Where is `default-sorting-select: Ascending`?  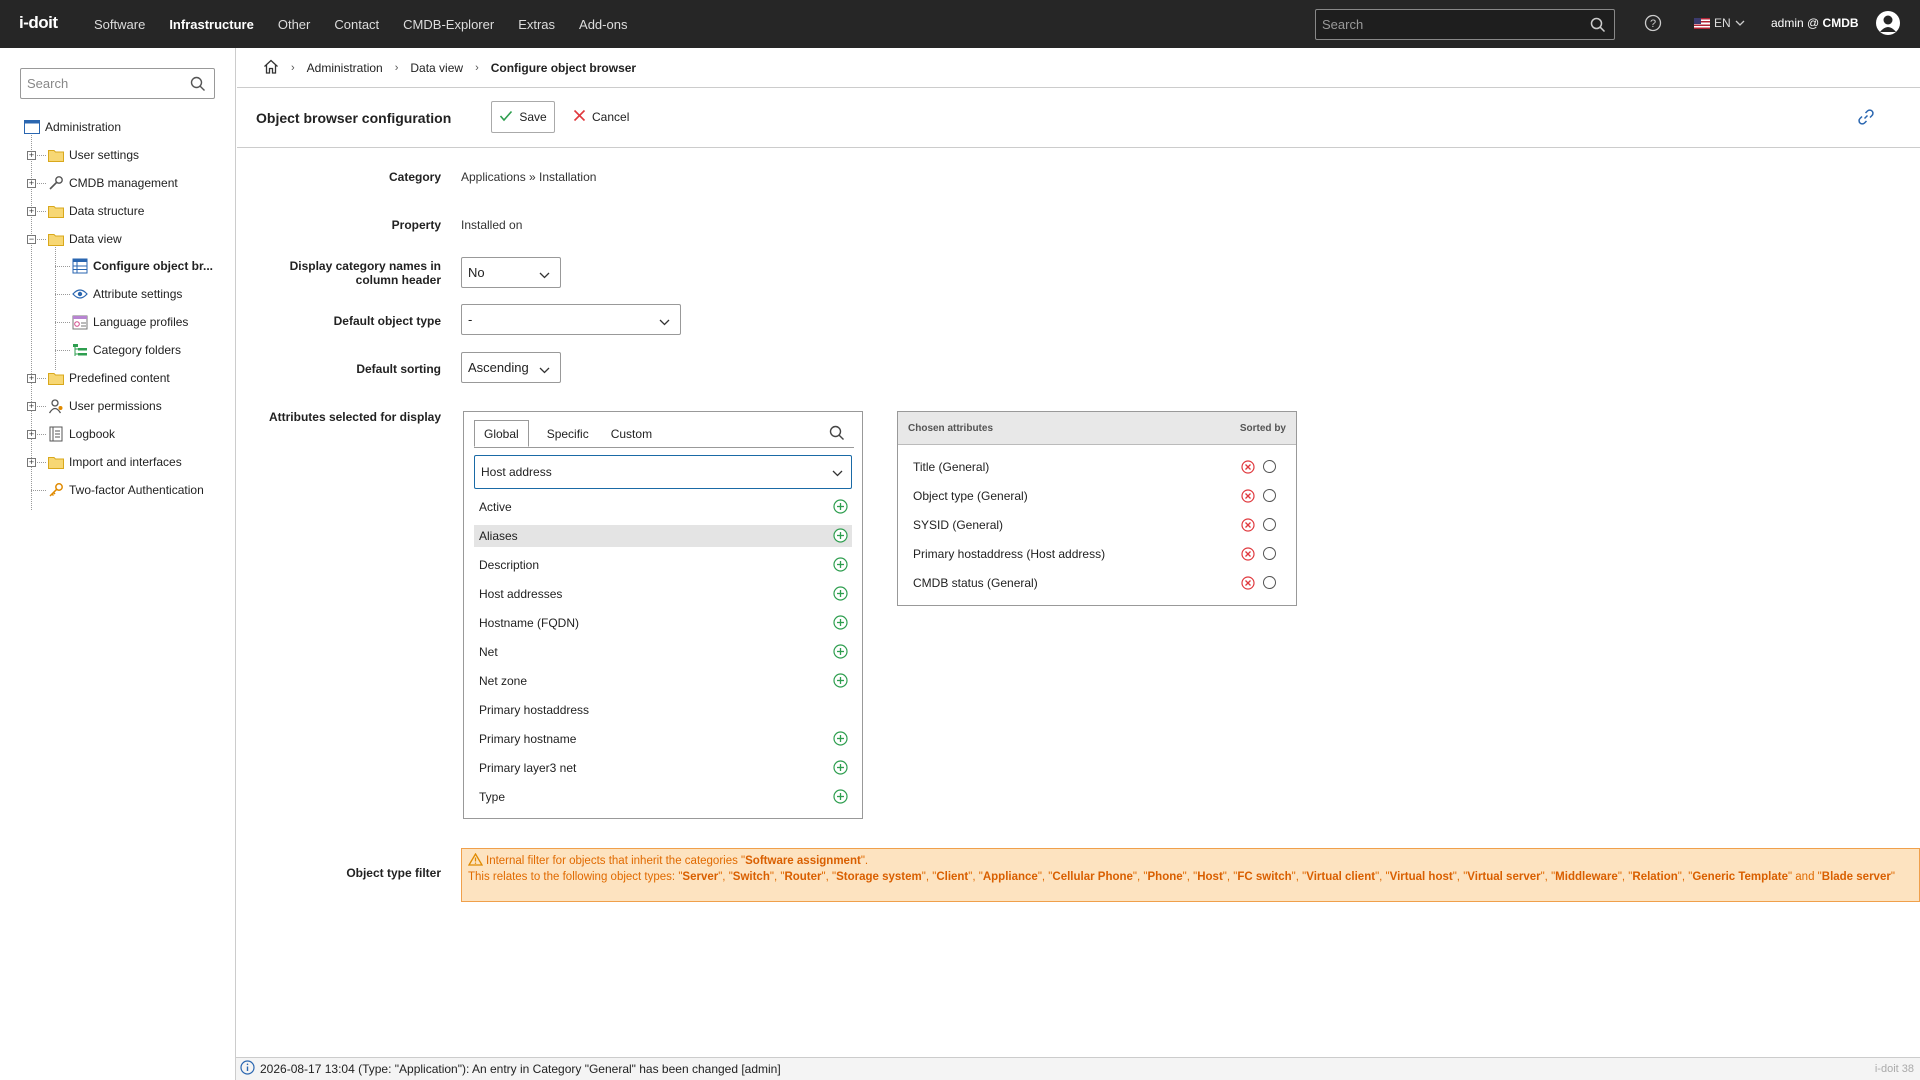 default-sorting-select: Ascending is located at coordinates (511, 367).